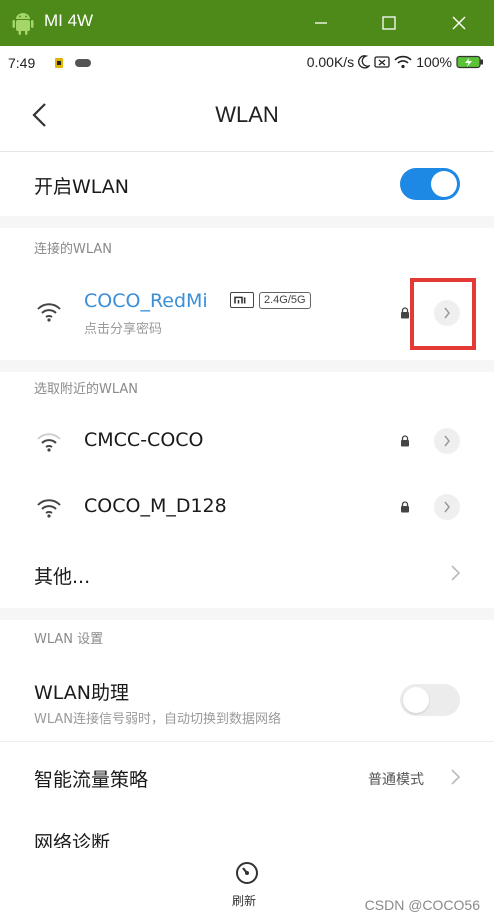  What do you see at coordinates (247, 873) in the screenshot?
I see `refresh-icon` at bounding box center [247, 873].